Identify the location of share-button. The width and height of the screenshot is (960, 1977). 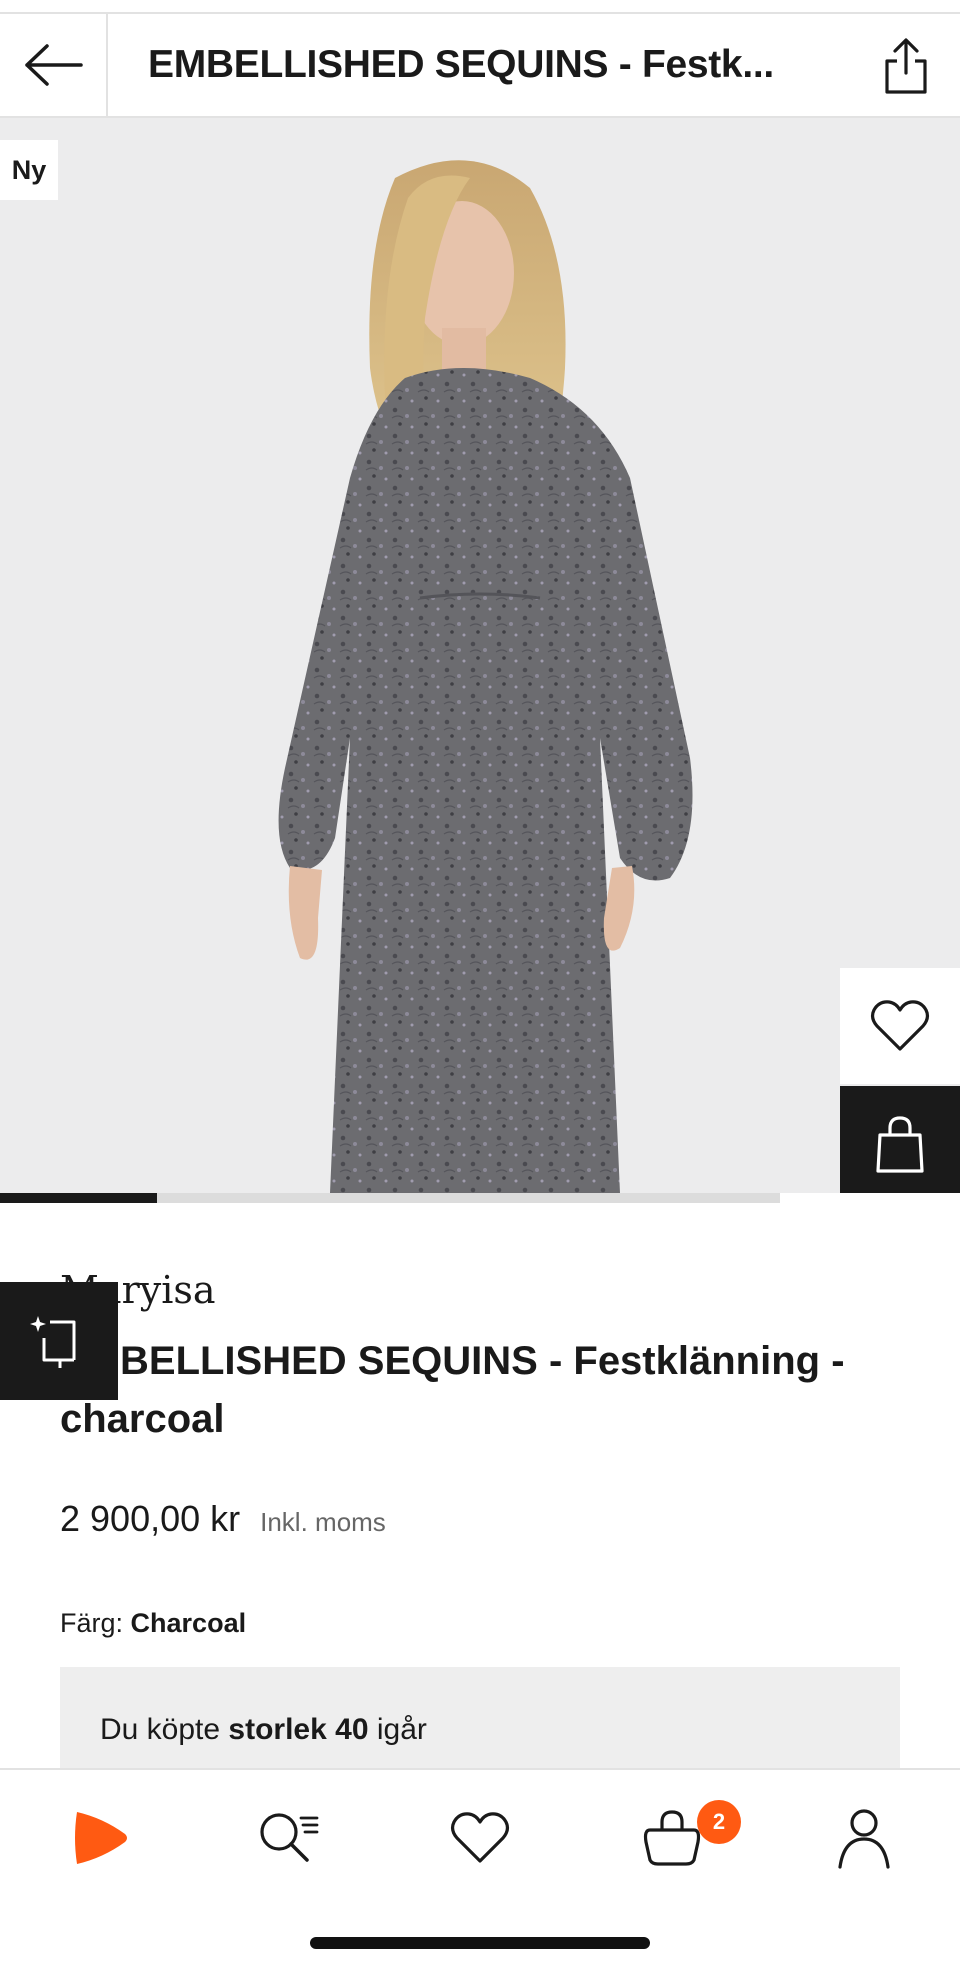
(906, 66).